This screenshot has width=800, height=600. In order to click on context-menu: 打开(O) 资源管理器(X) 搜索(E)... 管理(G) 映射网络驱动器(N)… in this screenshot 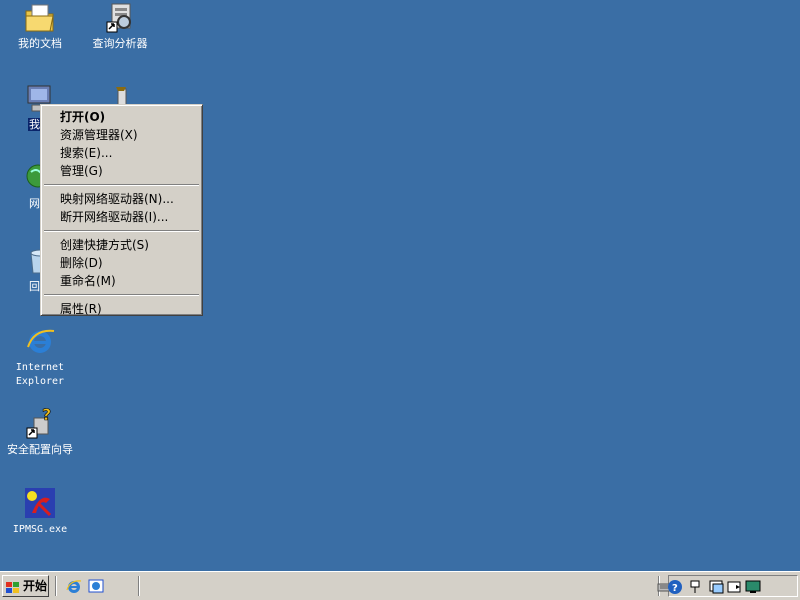, I will do `click(121, 210)`.